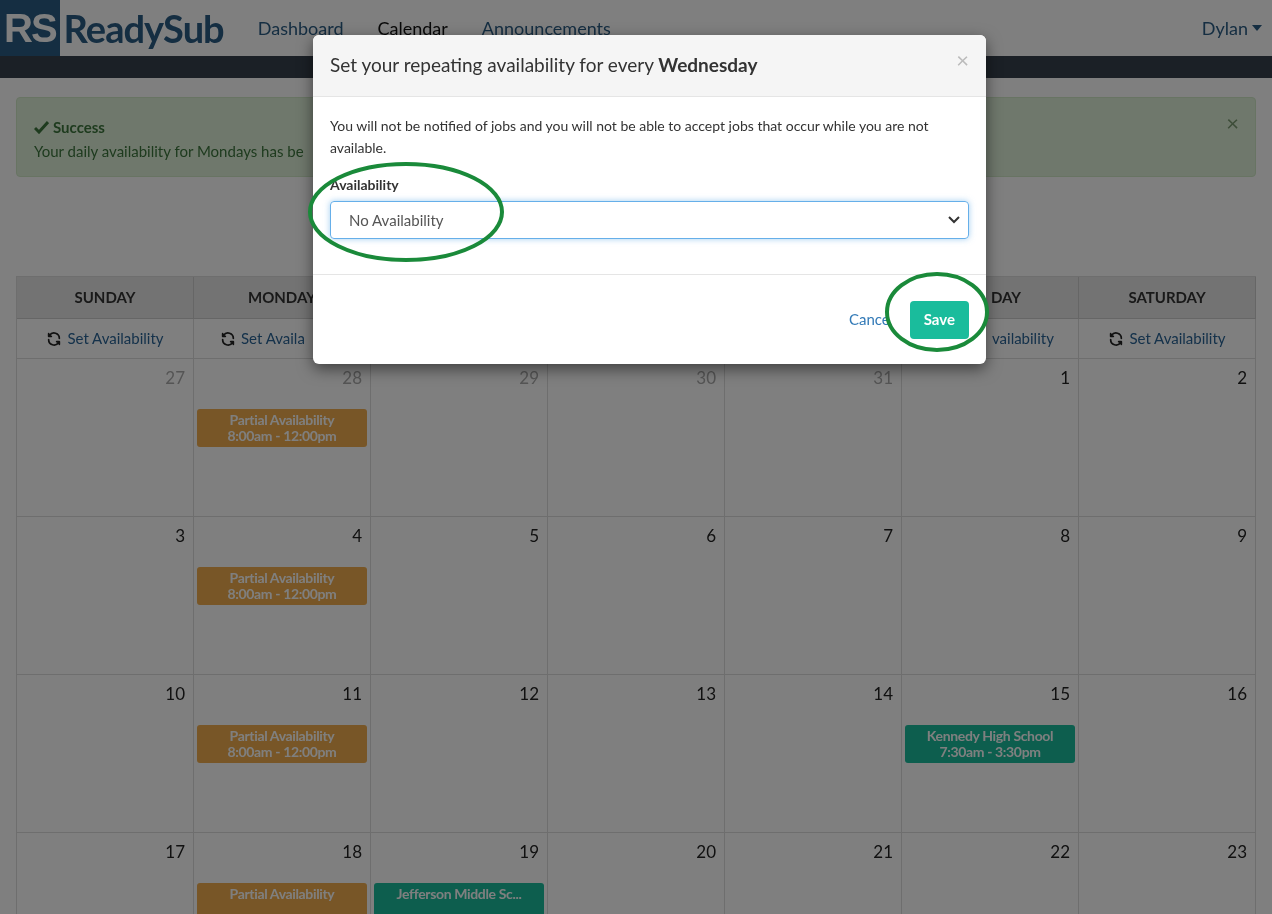  I want to click on logo-text: ReadySub, so click(143, 28).